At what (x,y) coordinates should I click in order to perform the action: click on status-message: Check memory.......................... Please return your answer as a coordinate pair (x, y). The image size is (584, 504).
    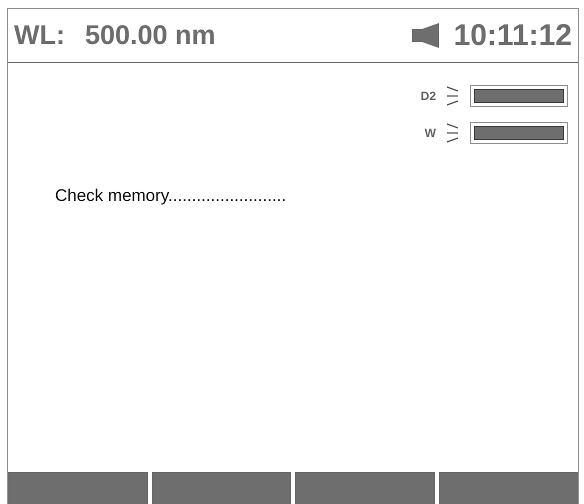
    Looking at the image, I should click on (170, 196).